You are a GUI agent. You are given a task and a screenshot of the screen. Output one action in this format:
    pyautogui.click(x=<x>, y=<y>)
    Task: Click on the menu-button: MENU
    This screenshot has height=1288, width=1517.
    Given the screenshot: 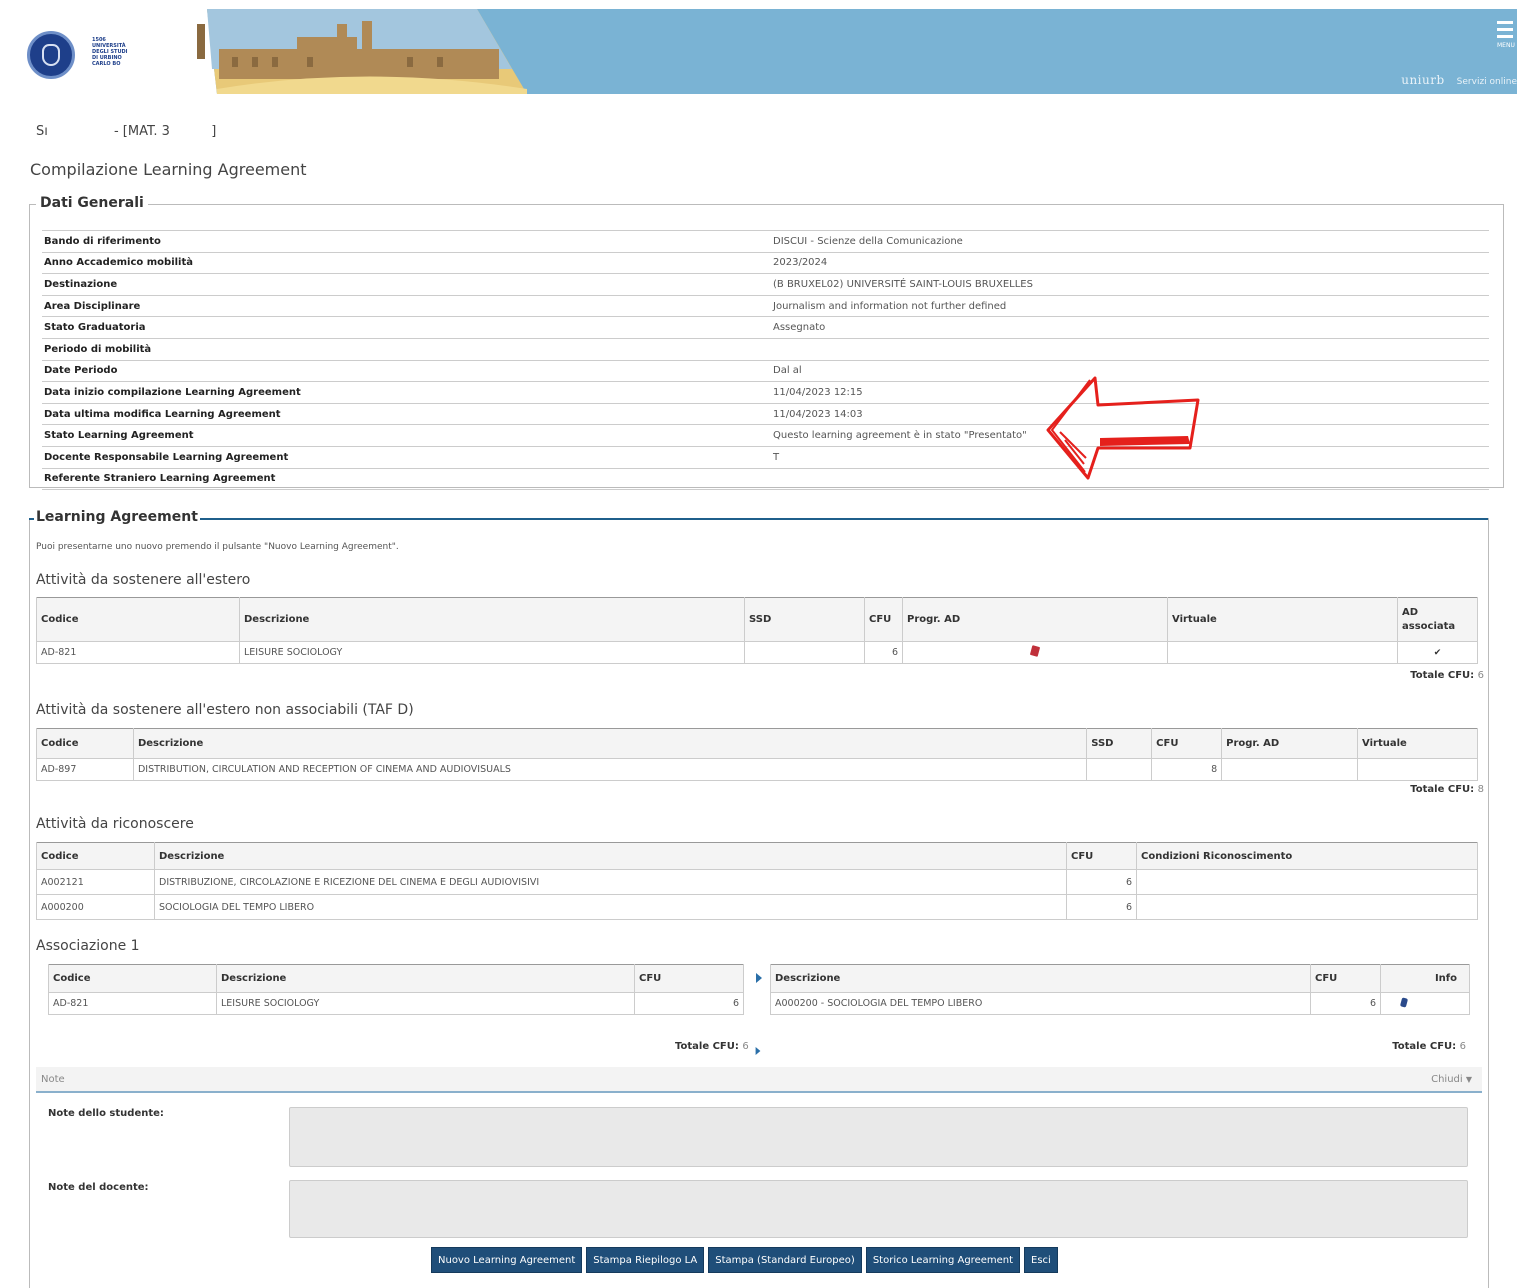 What is the action you would take?
    pyautogui.click(x=1507, y=36)
    